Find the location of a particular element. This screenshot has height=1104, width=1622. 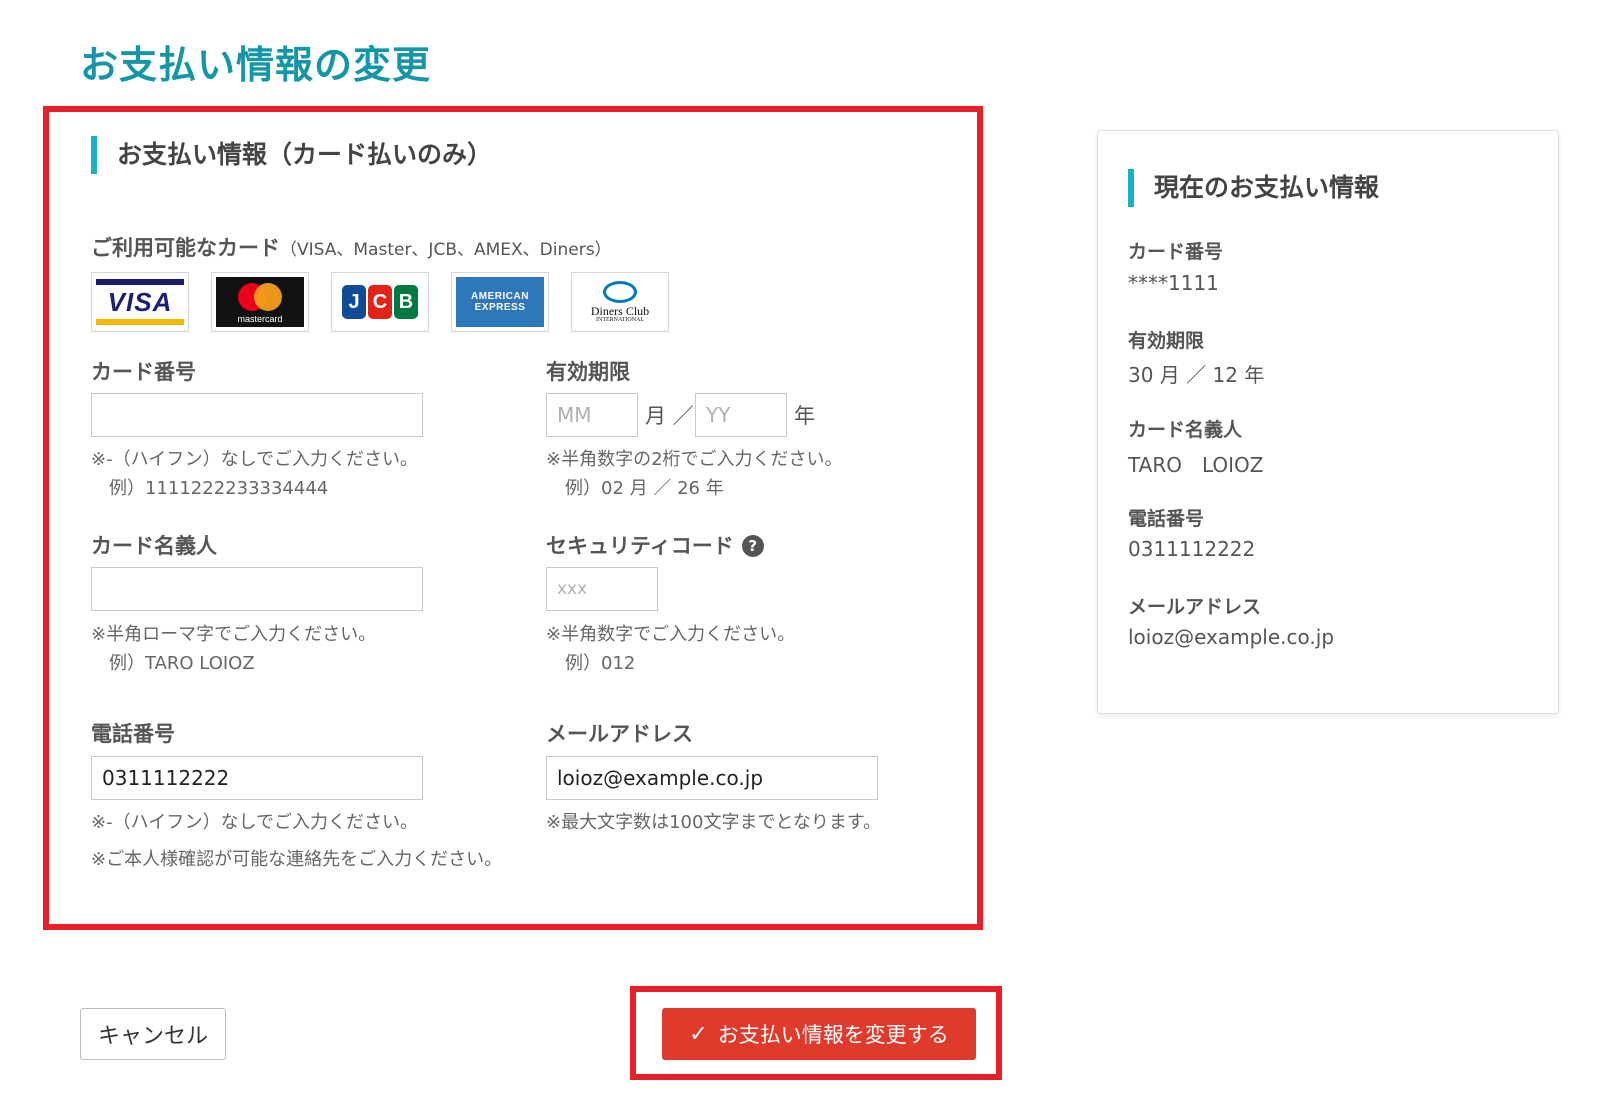

cards-label-text: ご利用可能なカード is located at coordinates (185, 248).